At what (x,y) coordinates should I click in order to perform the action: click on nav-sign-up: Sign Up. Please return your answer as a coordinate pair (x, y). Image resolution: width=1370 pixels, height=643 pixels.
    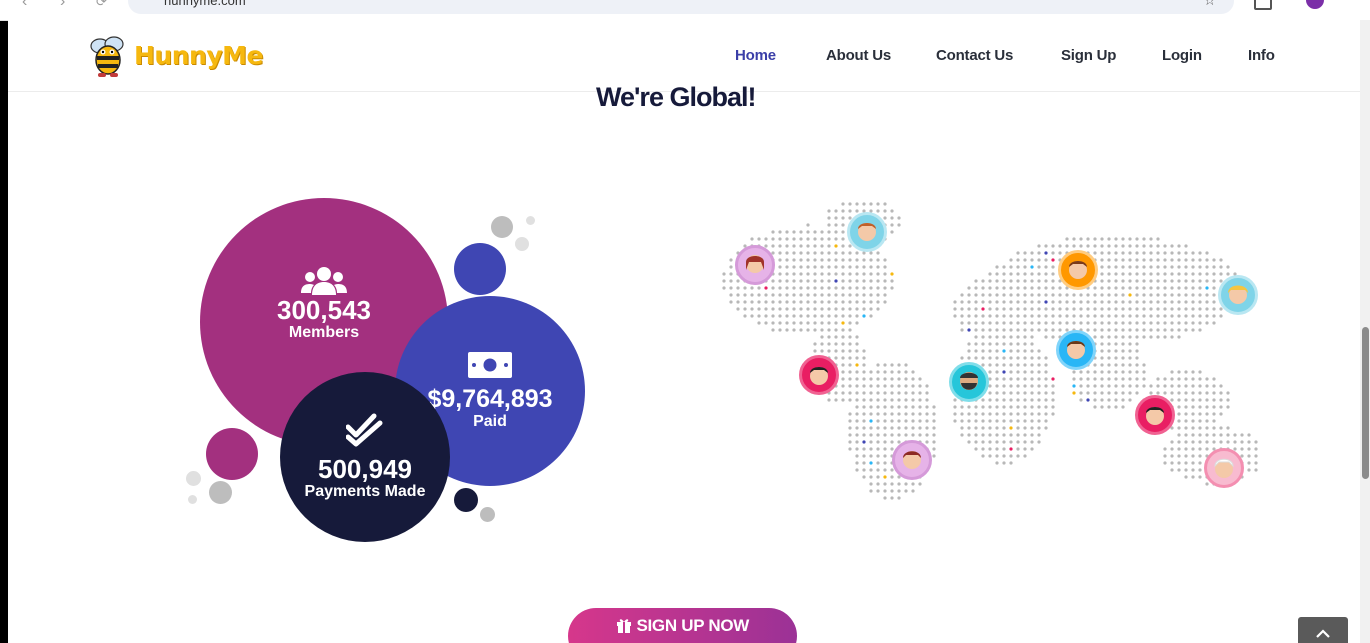
    Looking at the image, I should click on (1088, 55).